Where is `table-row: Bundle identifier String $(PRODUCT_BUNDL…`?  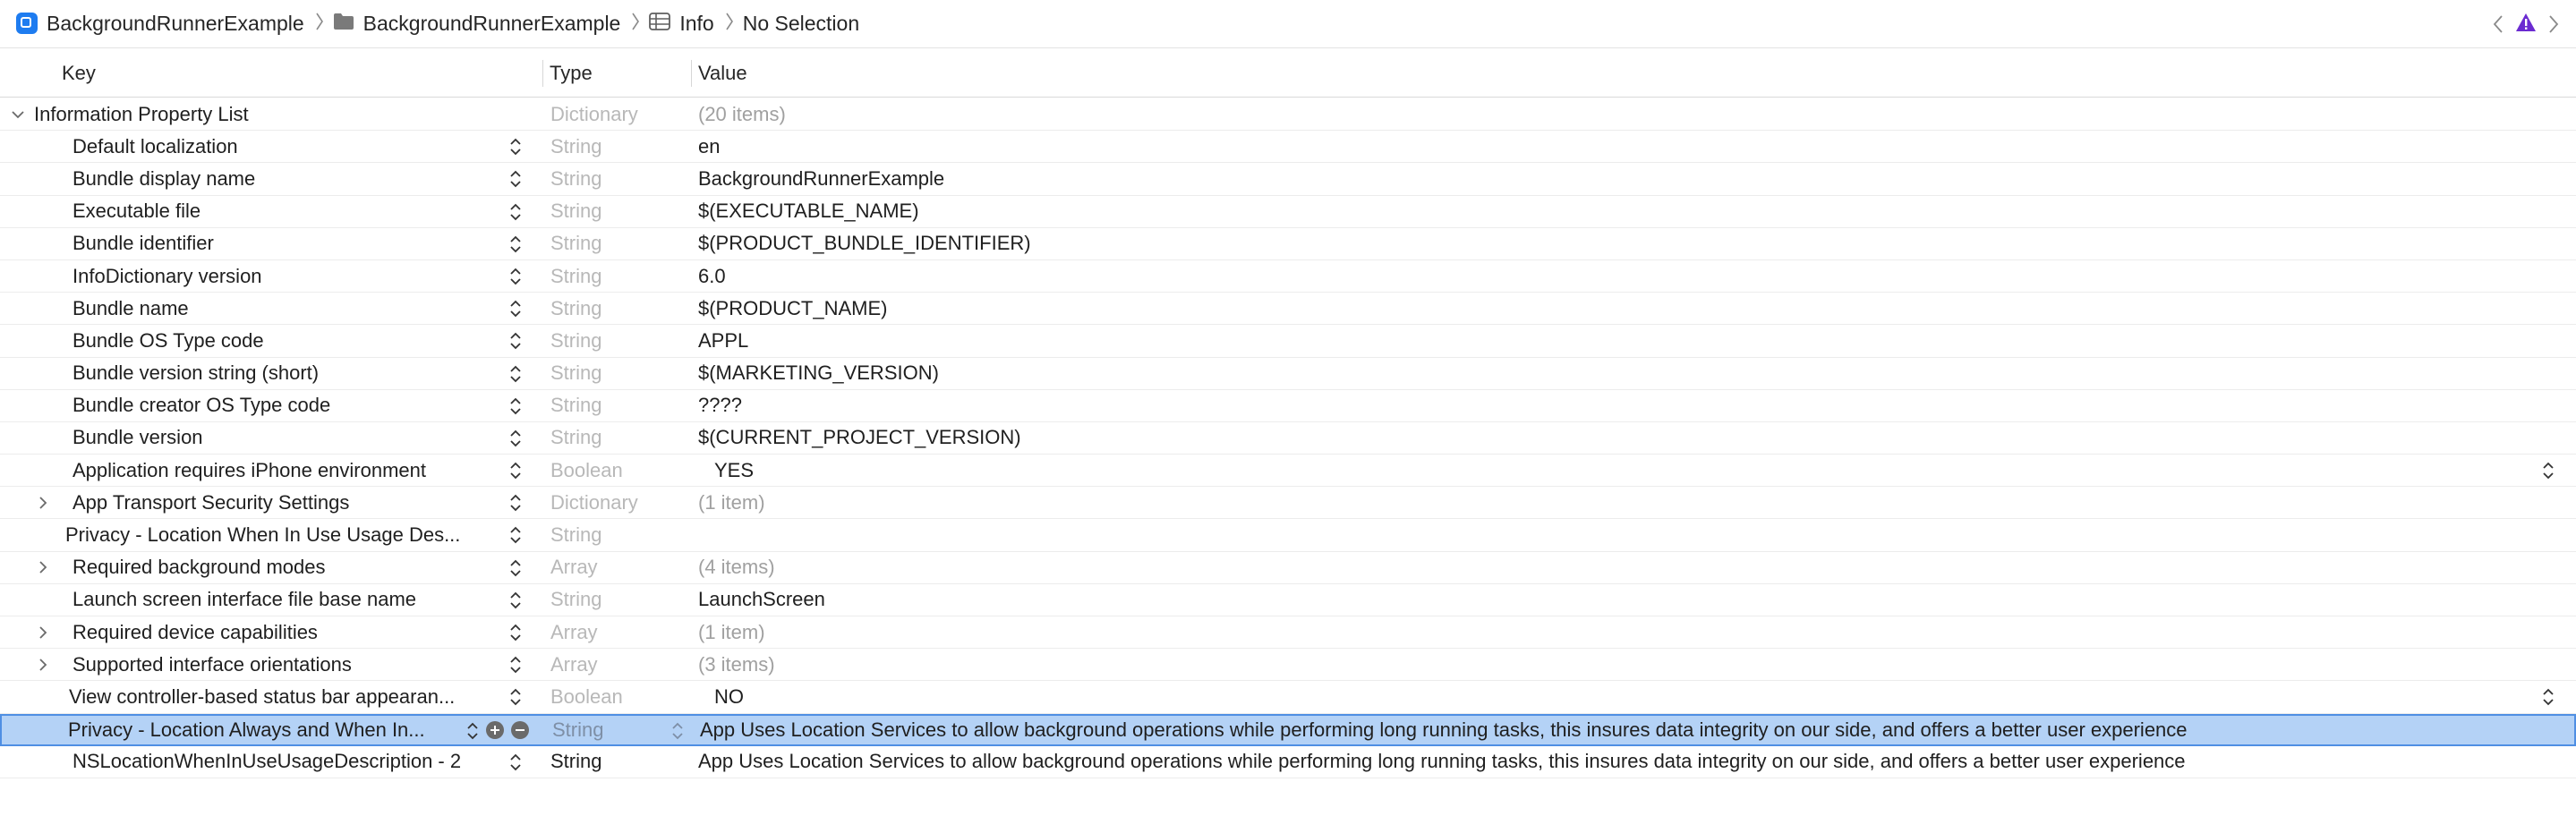 table-row: Bundle identifier String $(PRODUCT_BUNDL… is located at coordinates (1288, 244).